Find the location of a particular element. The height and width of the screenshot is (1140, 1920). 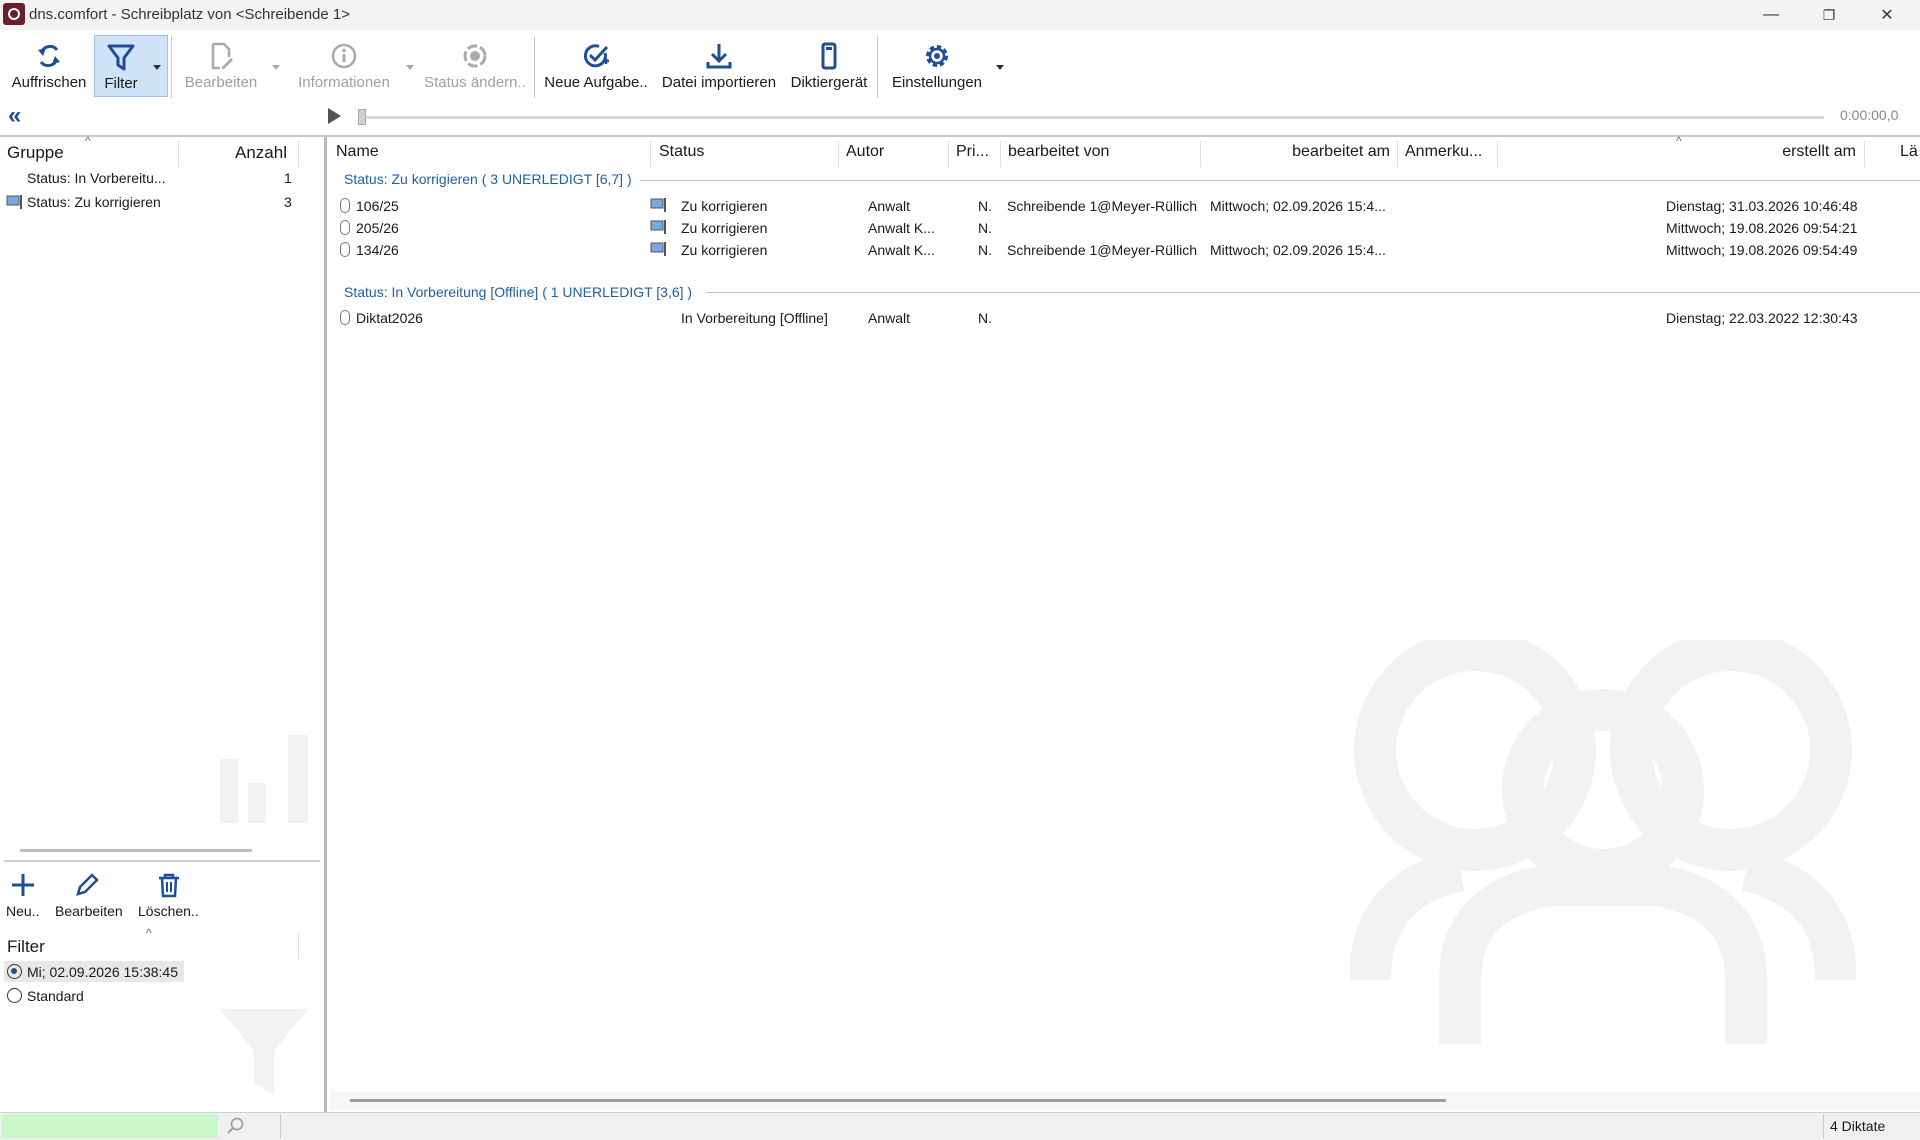

microphone-icon is located at coordinates (345, 317).